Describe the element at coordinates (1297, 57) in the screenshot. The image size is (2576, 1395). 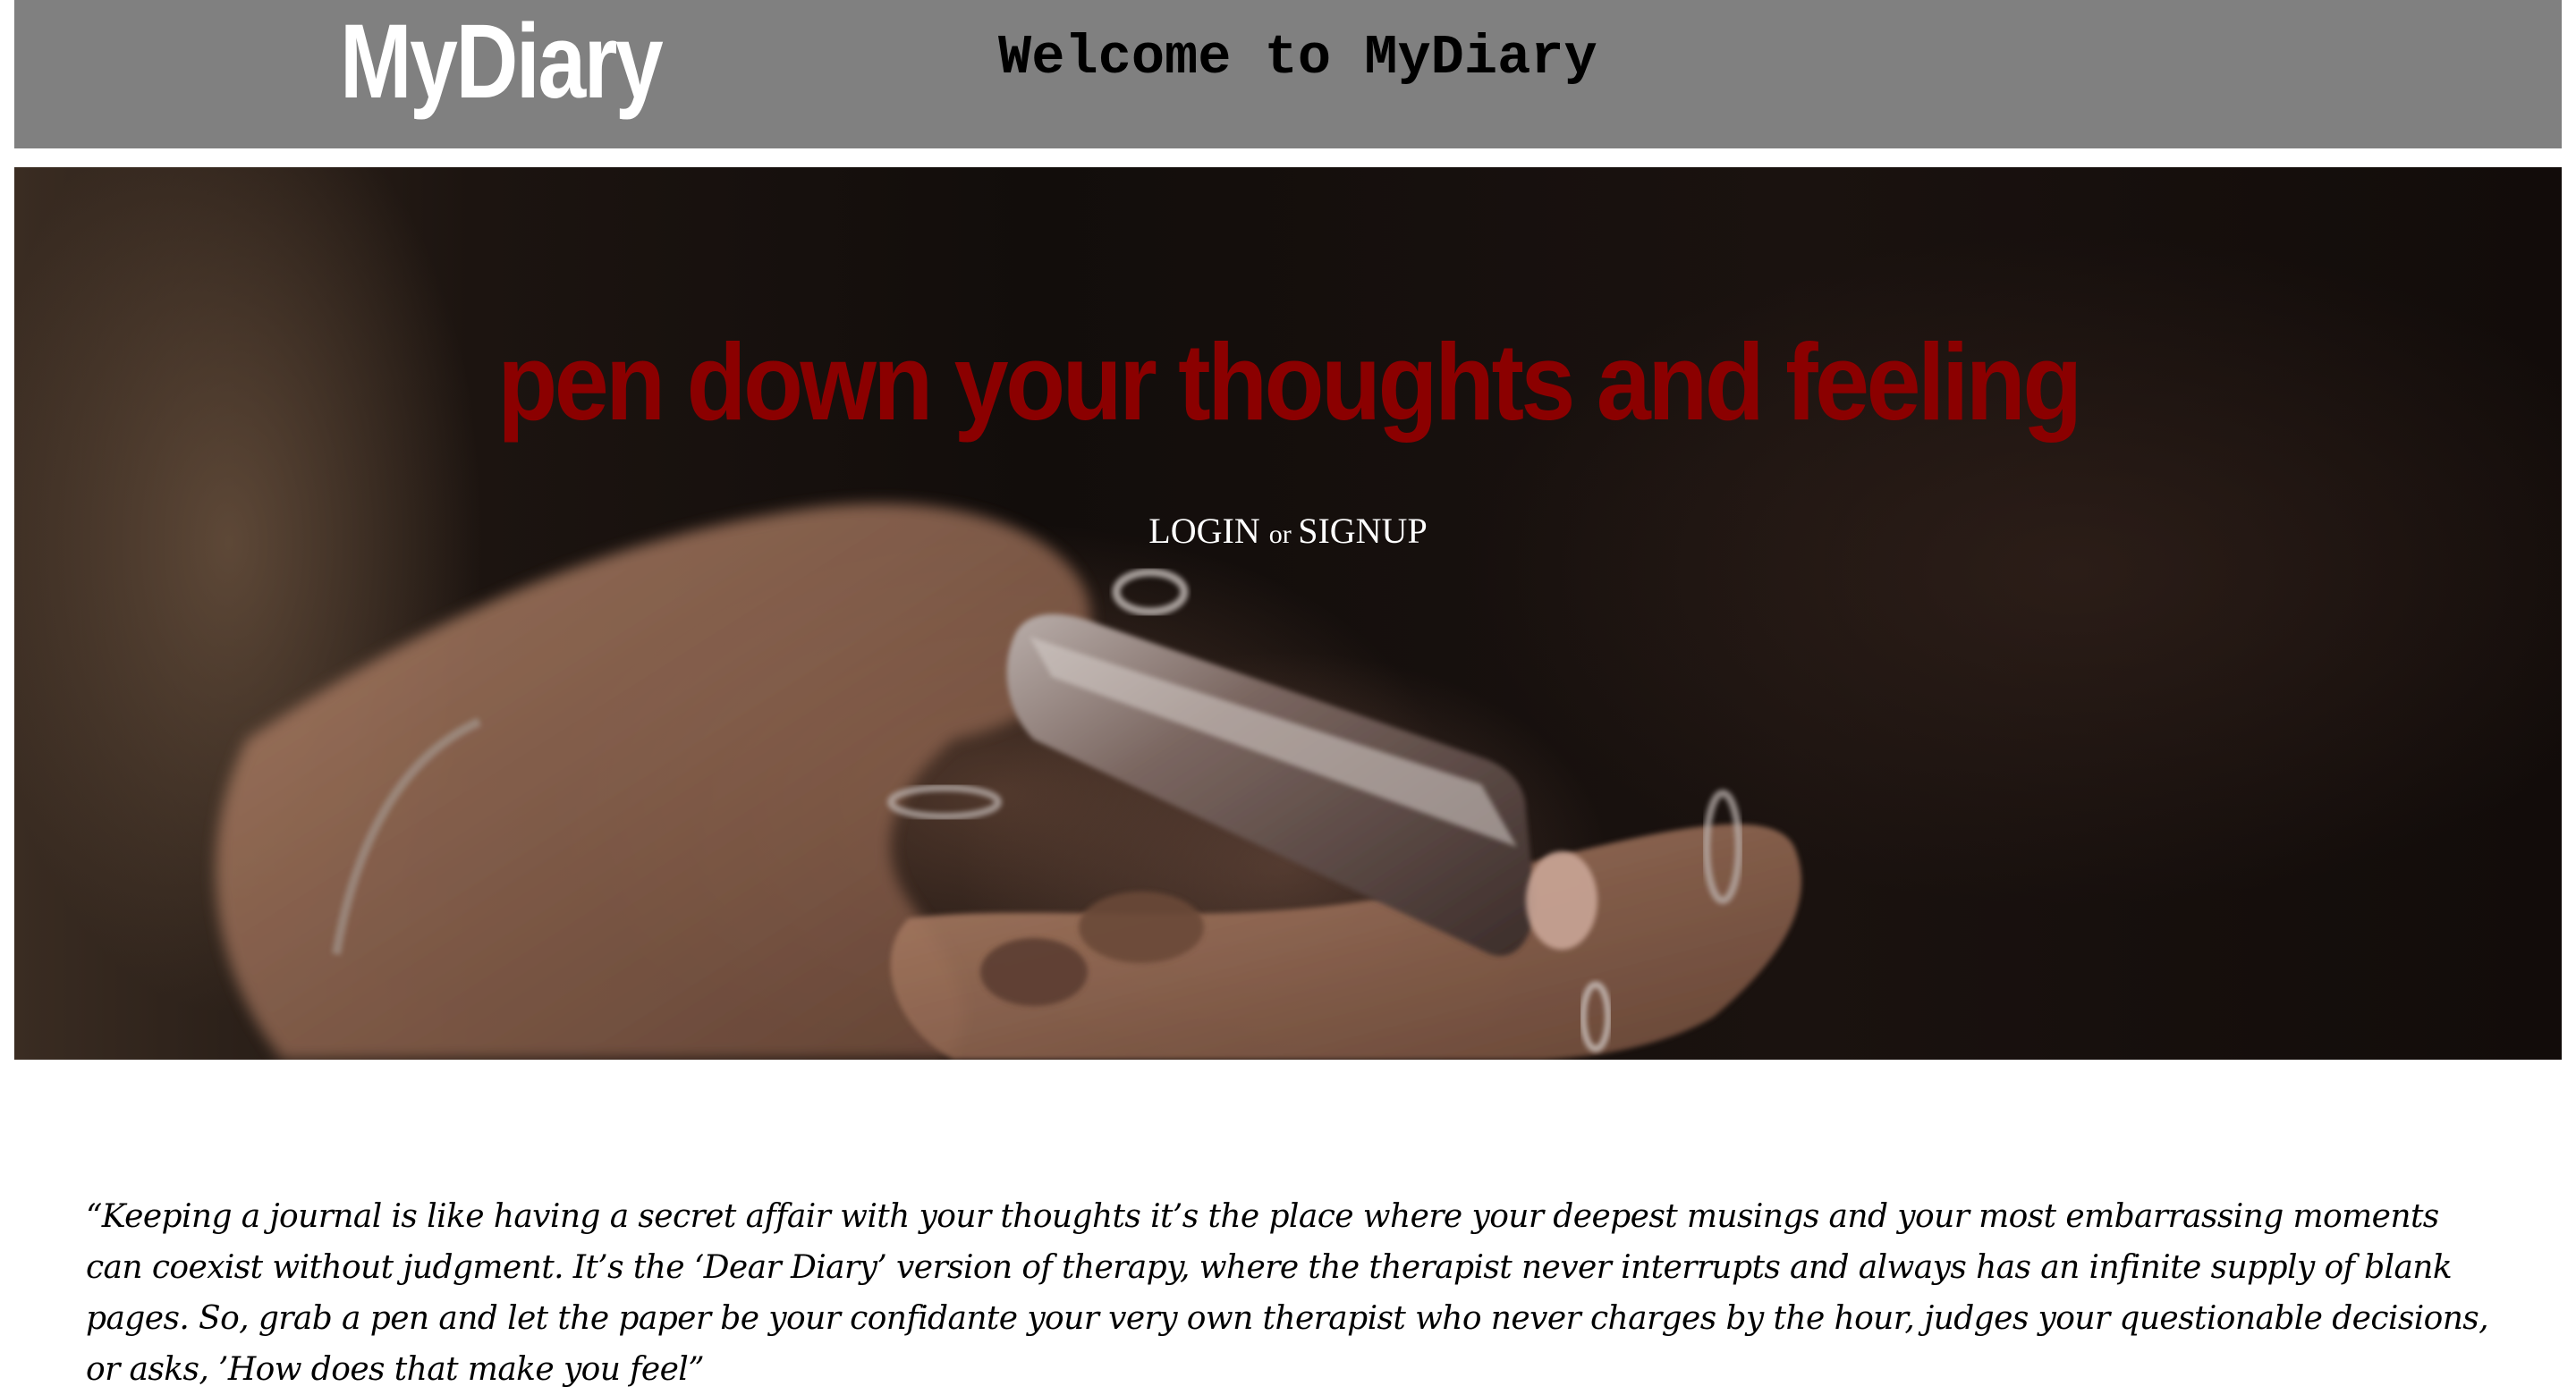
I see `welcome-title: Welcome to MyDiary` at that location.